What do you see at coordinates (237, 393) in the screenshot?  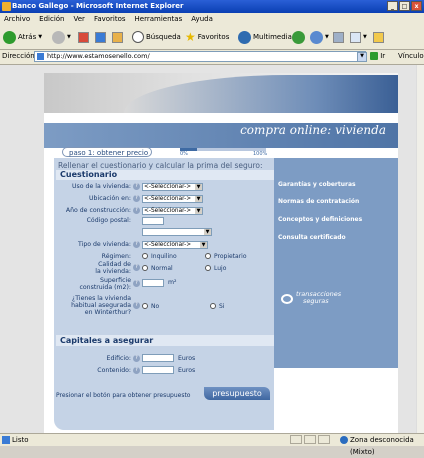 I see `presupuesto-button: presupuesto` at bounding box center [237, 393].